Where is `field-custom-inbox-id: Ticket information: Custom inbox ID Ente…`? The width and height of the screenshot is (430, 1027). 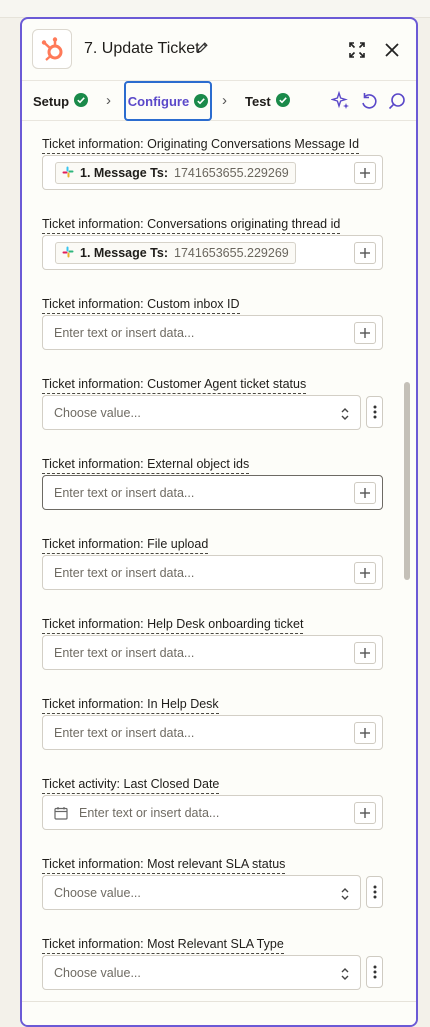 field-custom-inbox-id: Ticket information: Custom inbox ID Ente… is located at coordinates (213, 322).